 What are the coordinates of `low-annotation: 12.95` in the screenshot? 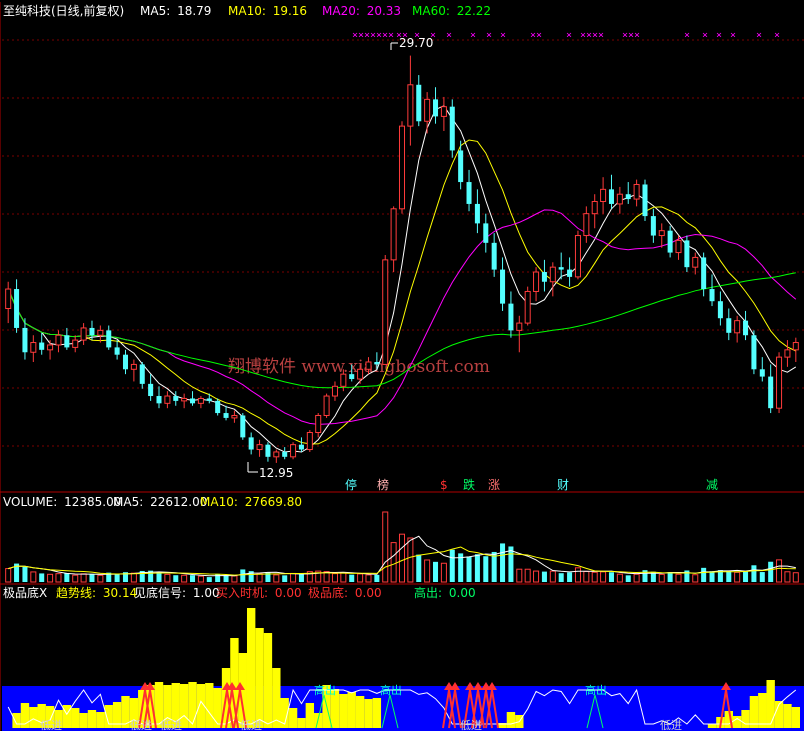 It's located at (270, 471).